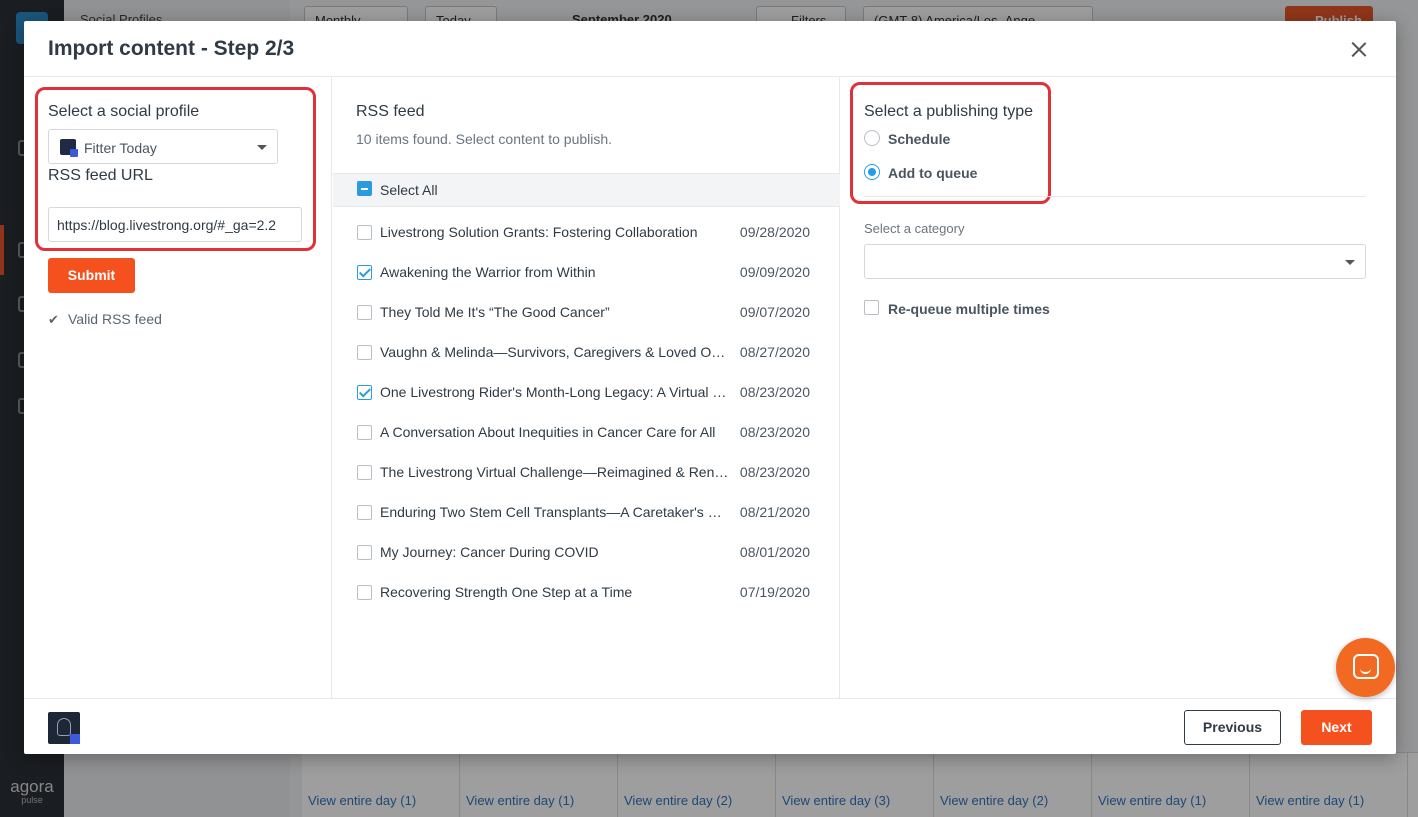  Describe the element at coordinates (872, 172) in the screenshot. I see `radio-add-to-queue` at that location.